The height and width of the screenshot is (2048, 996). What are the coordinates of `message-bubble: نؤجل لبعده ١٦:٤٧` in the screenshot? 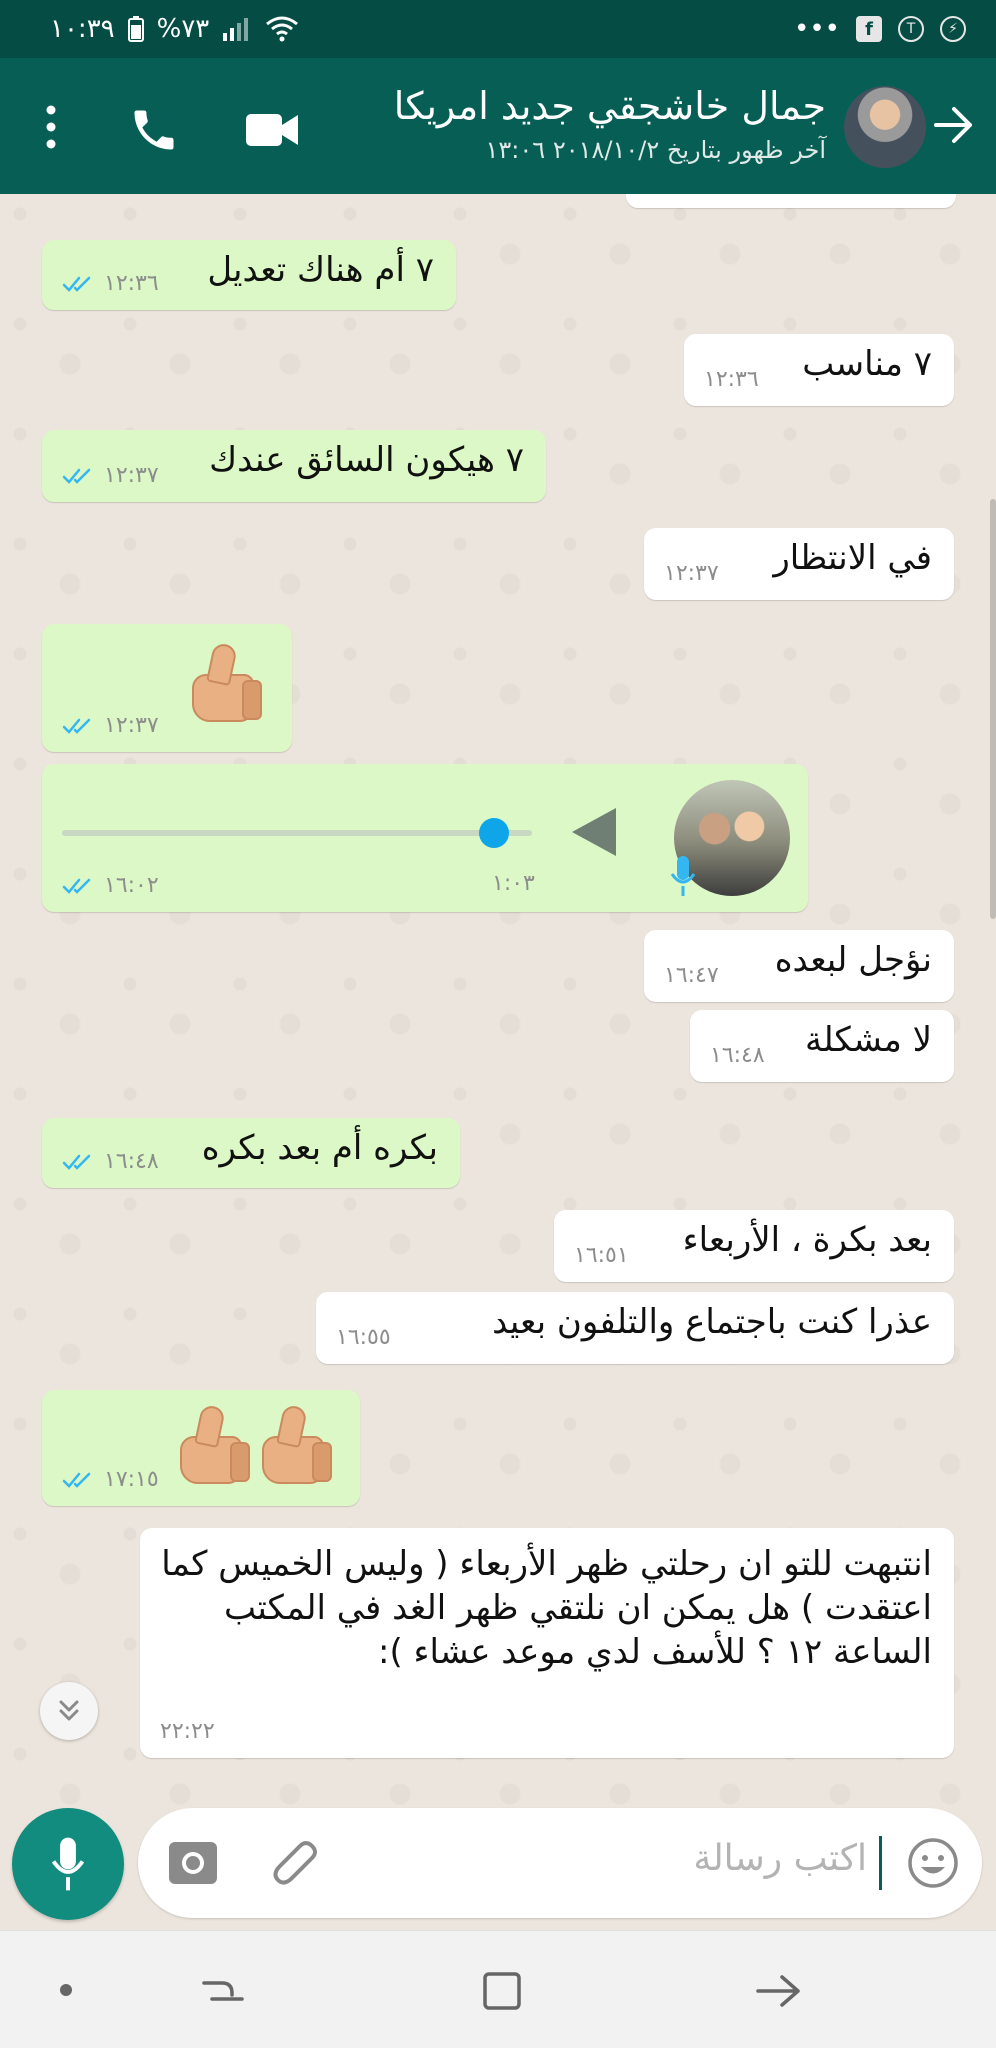 It's located at (799, 966).